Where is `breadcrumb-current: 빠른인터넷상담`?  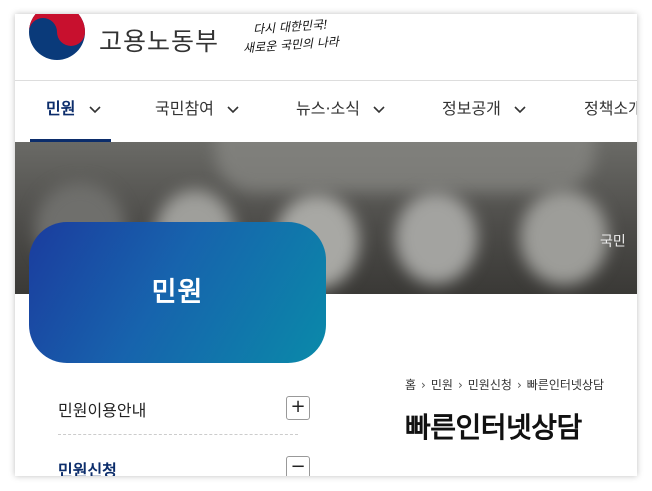 breadcrumb-current: 빠른인터넷상담 is located at coordinates (565, 385).